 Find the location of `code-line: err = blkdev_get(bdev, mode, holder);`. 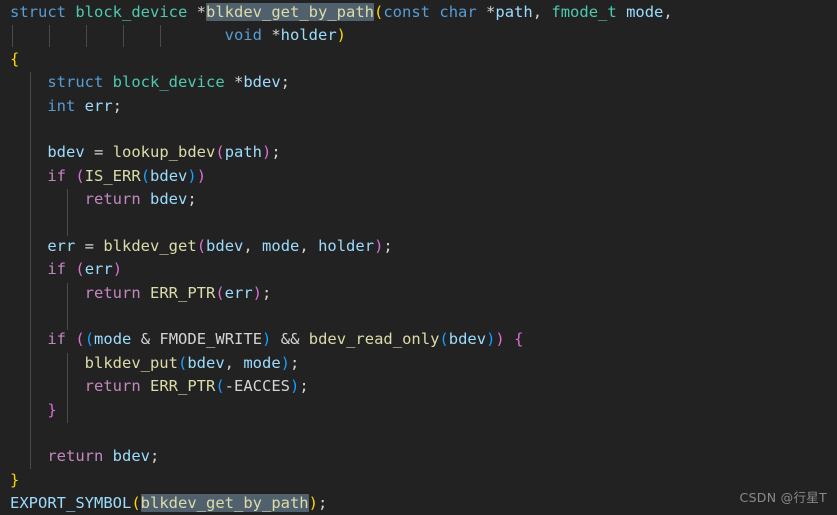

code-line: err = blkdev_get(bdev, mode, holder); is located at coordinates (418, 246).